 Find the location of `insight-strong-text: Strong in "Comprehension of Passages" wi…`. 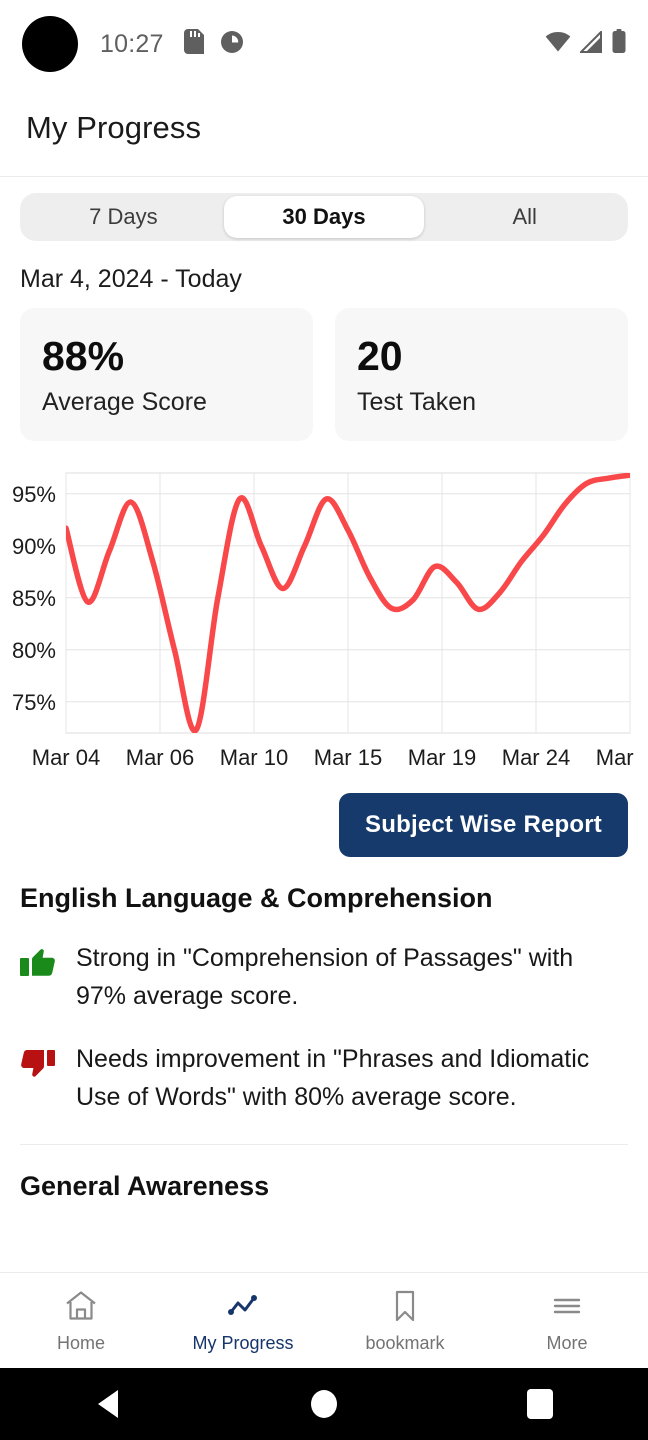

insight-strong-text: Strong in "Comprehension of Passages" wi… is located at coordinates (325, 977).